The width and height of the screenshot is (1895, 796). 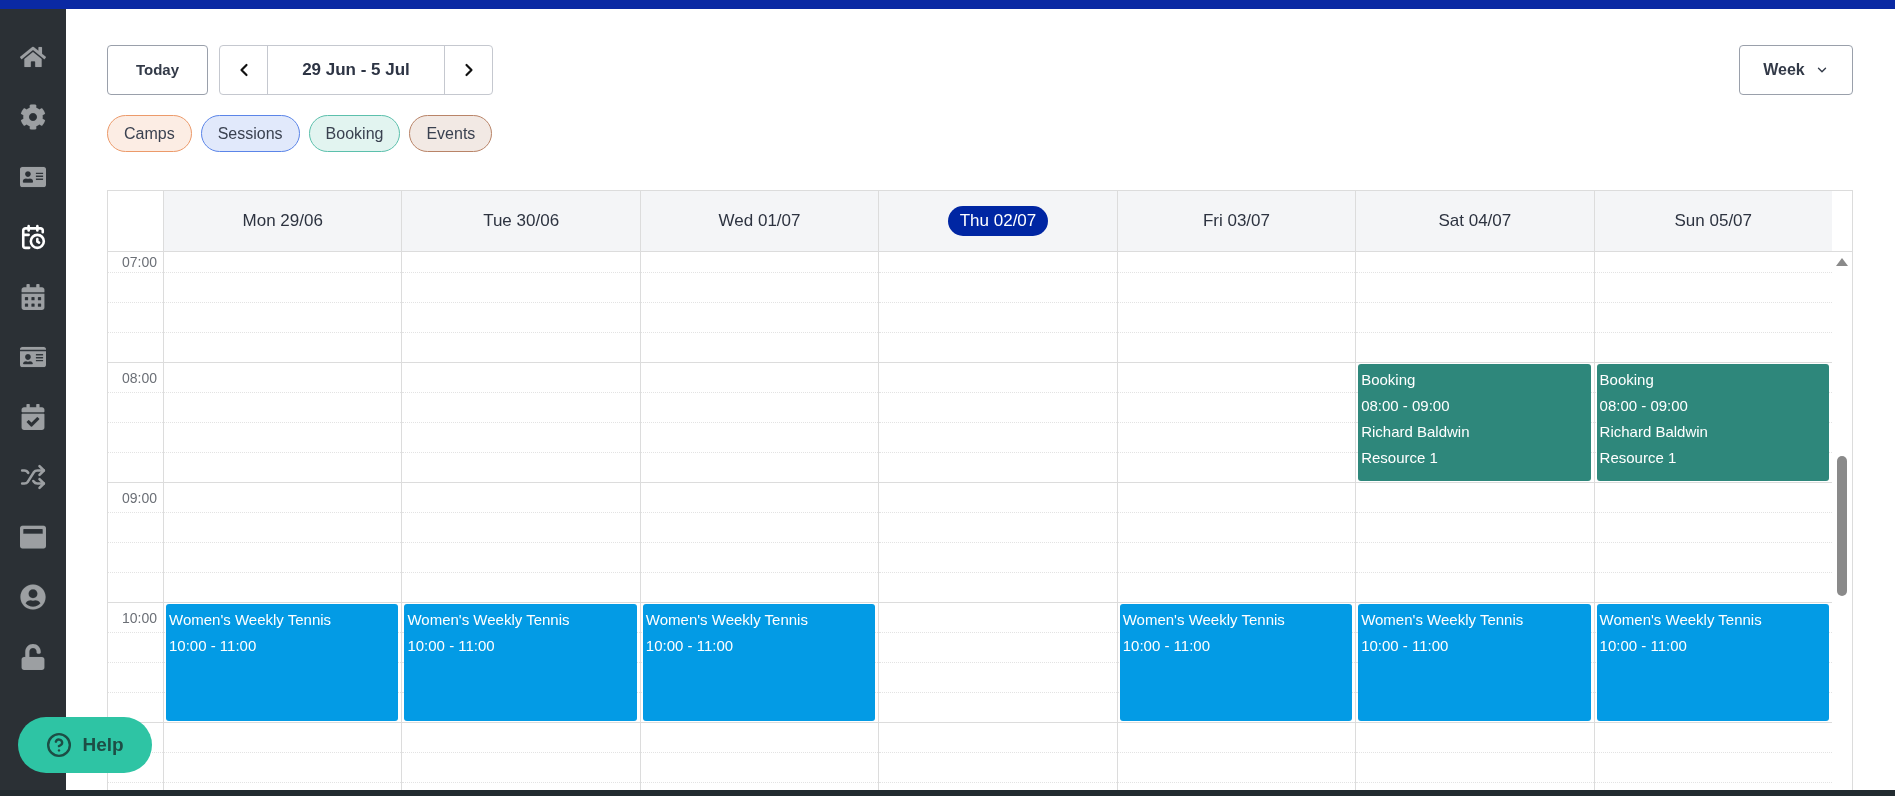 I want to click on time-label: 07:00, so click(x=139, y=262).